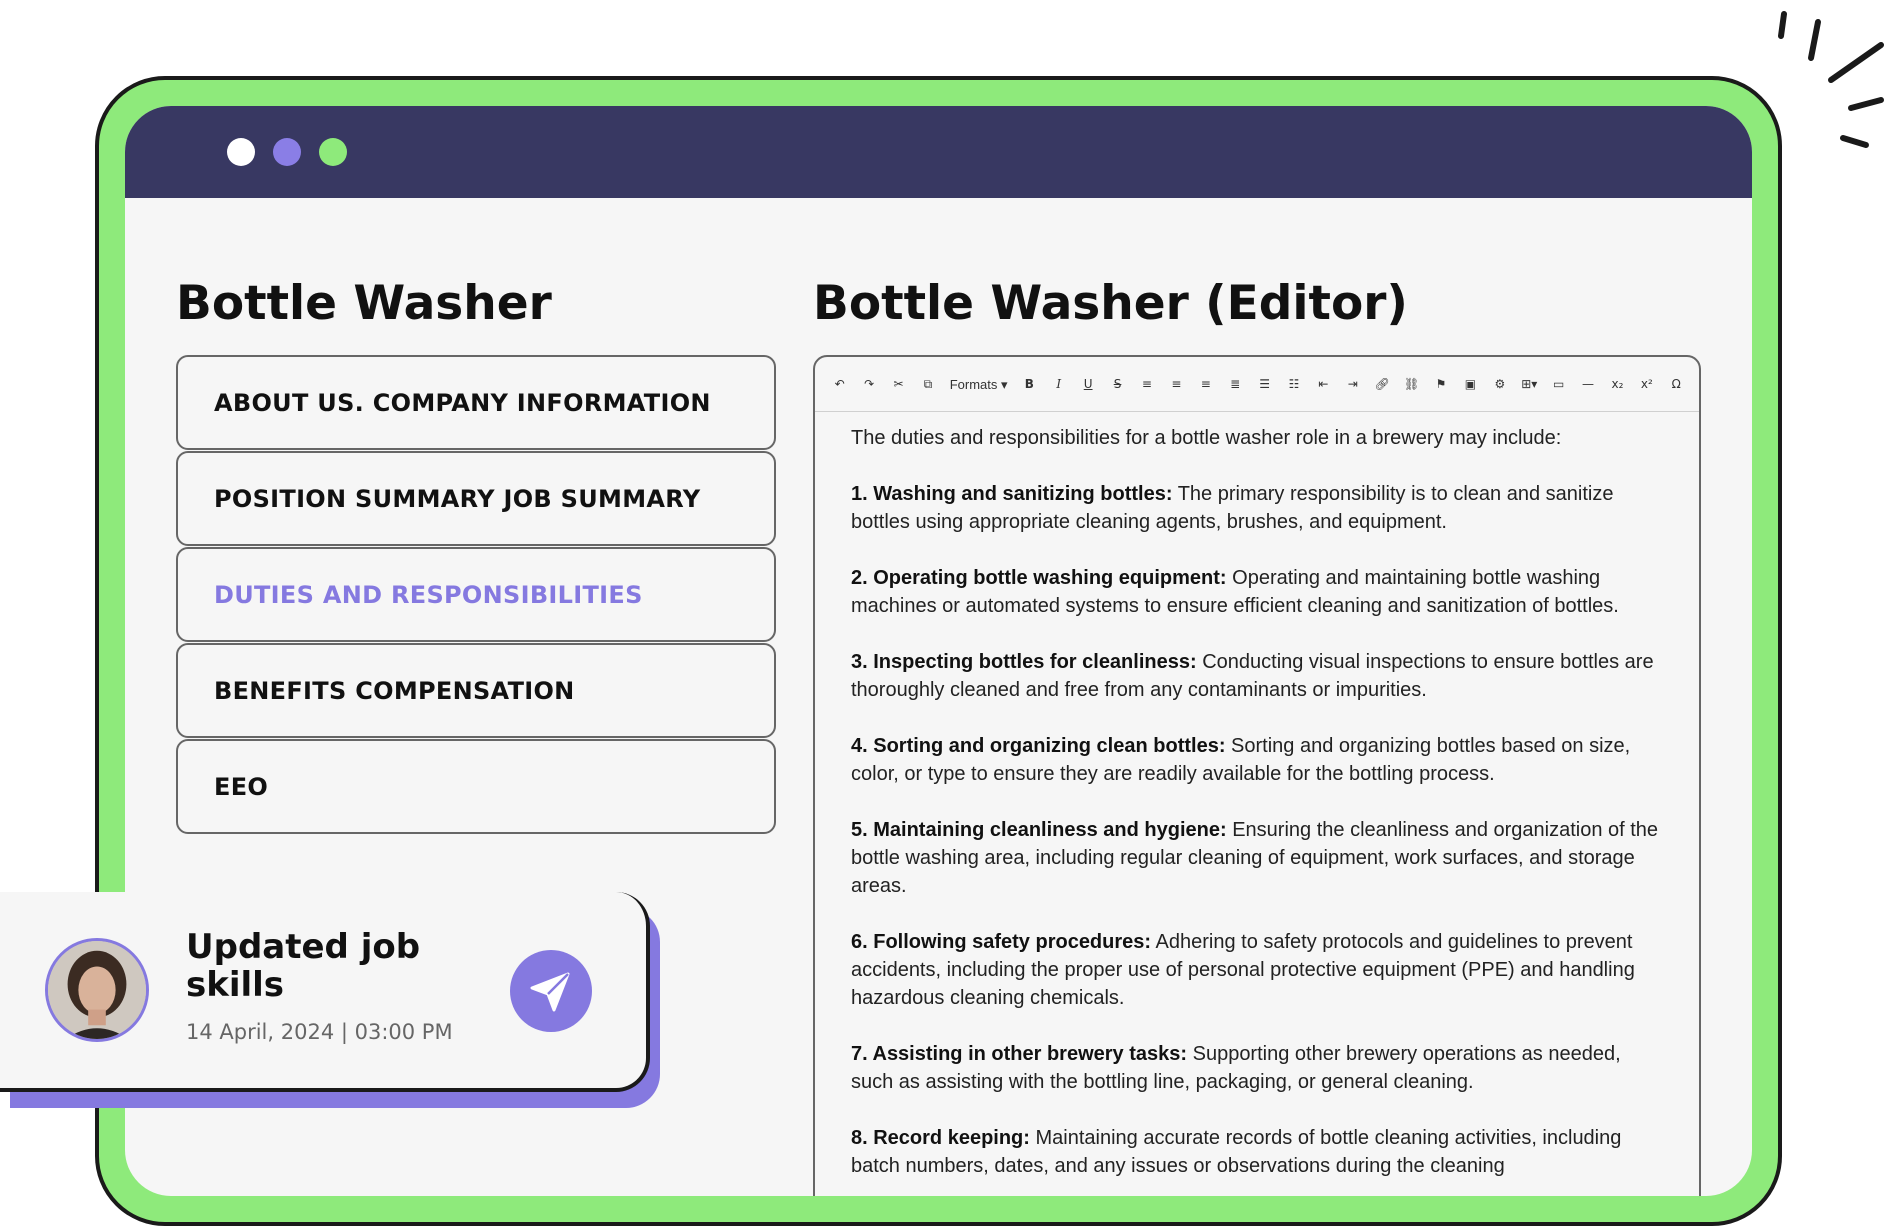  What do you see at coordinates (303, 966) in the screenshot?
I see `notification-title: Updated job skills` at bounding box center [303, 966].